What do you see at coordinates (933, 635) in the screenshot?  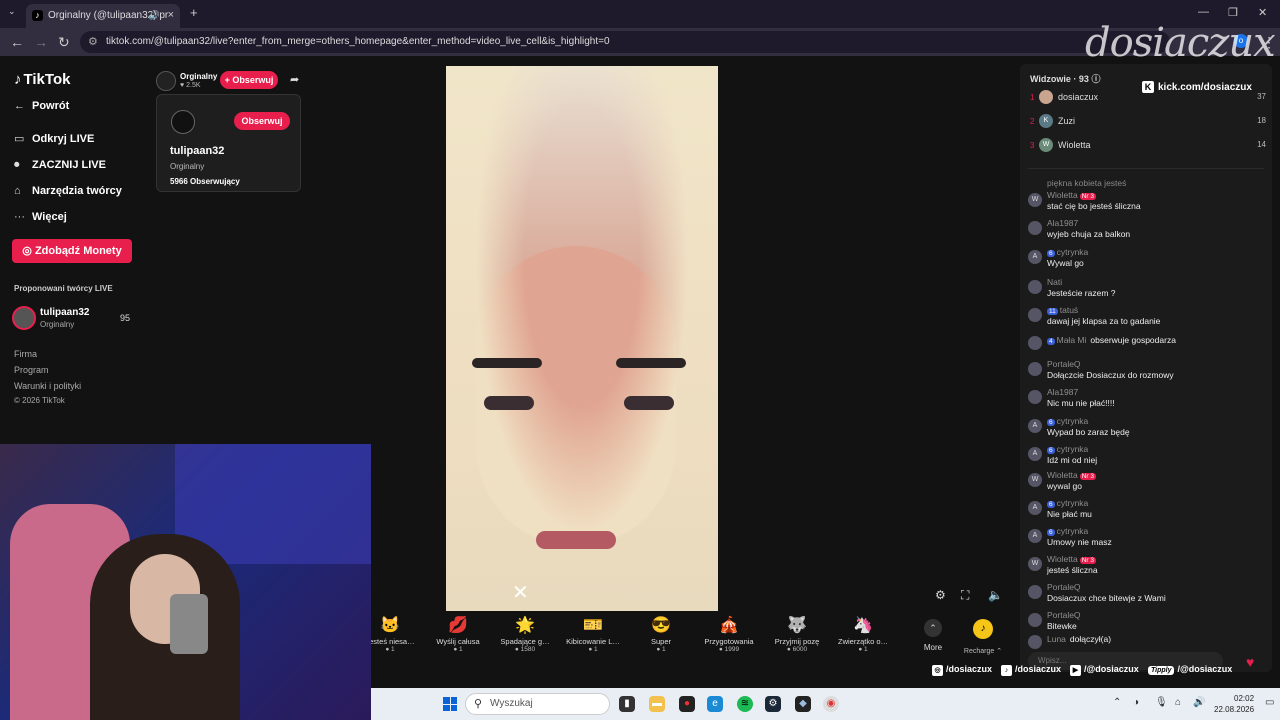 I see `more-gifts-button: ⌃ More` at bounding box center [933, 635].